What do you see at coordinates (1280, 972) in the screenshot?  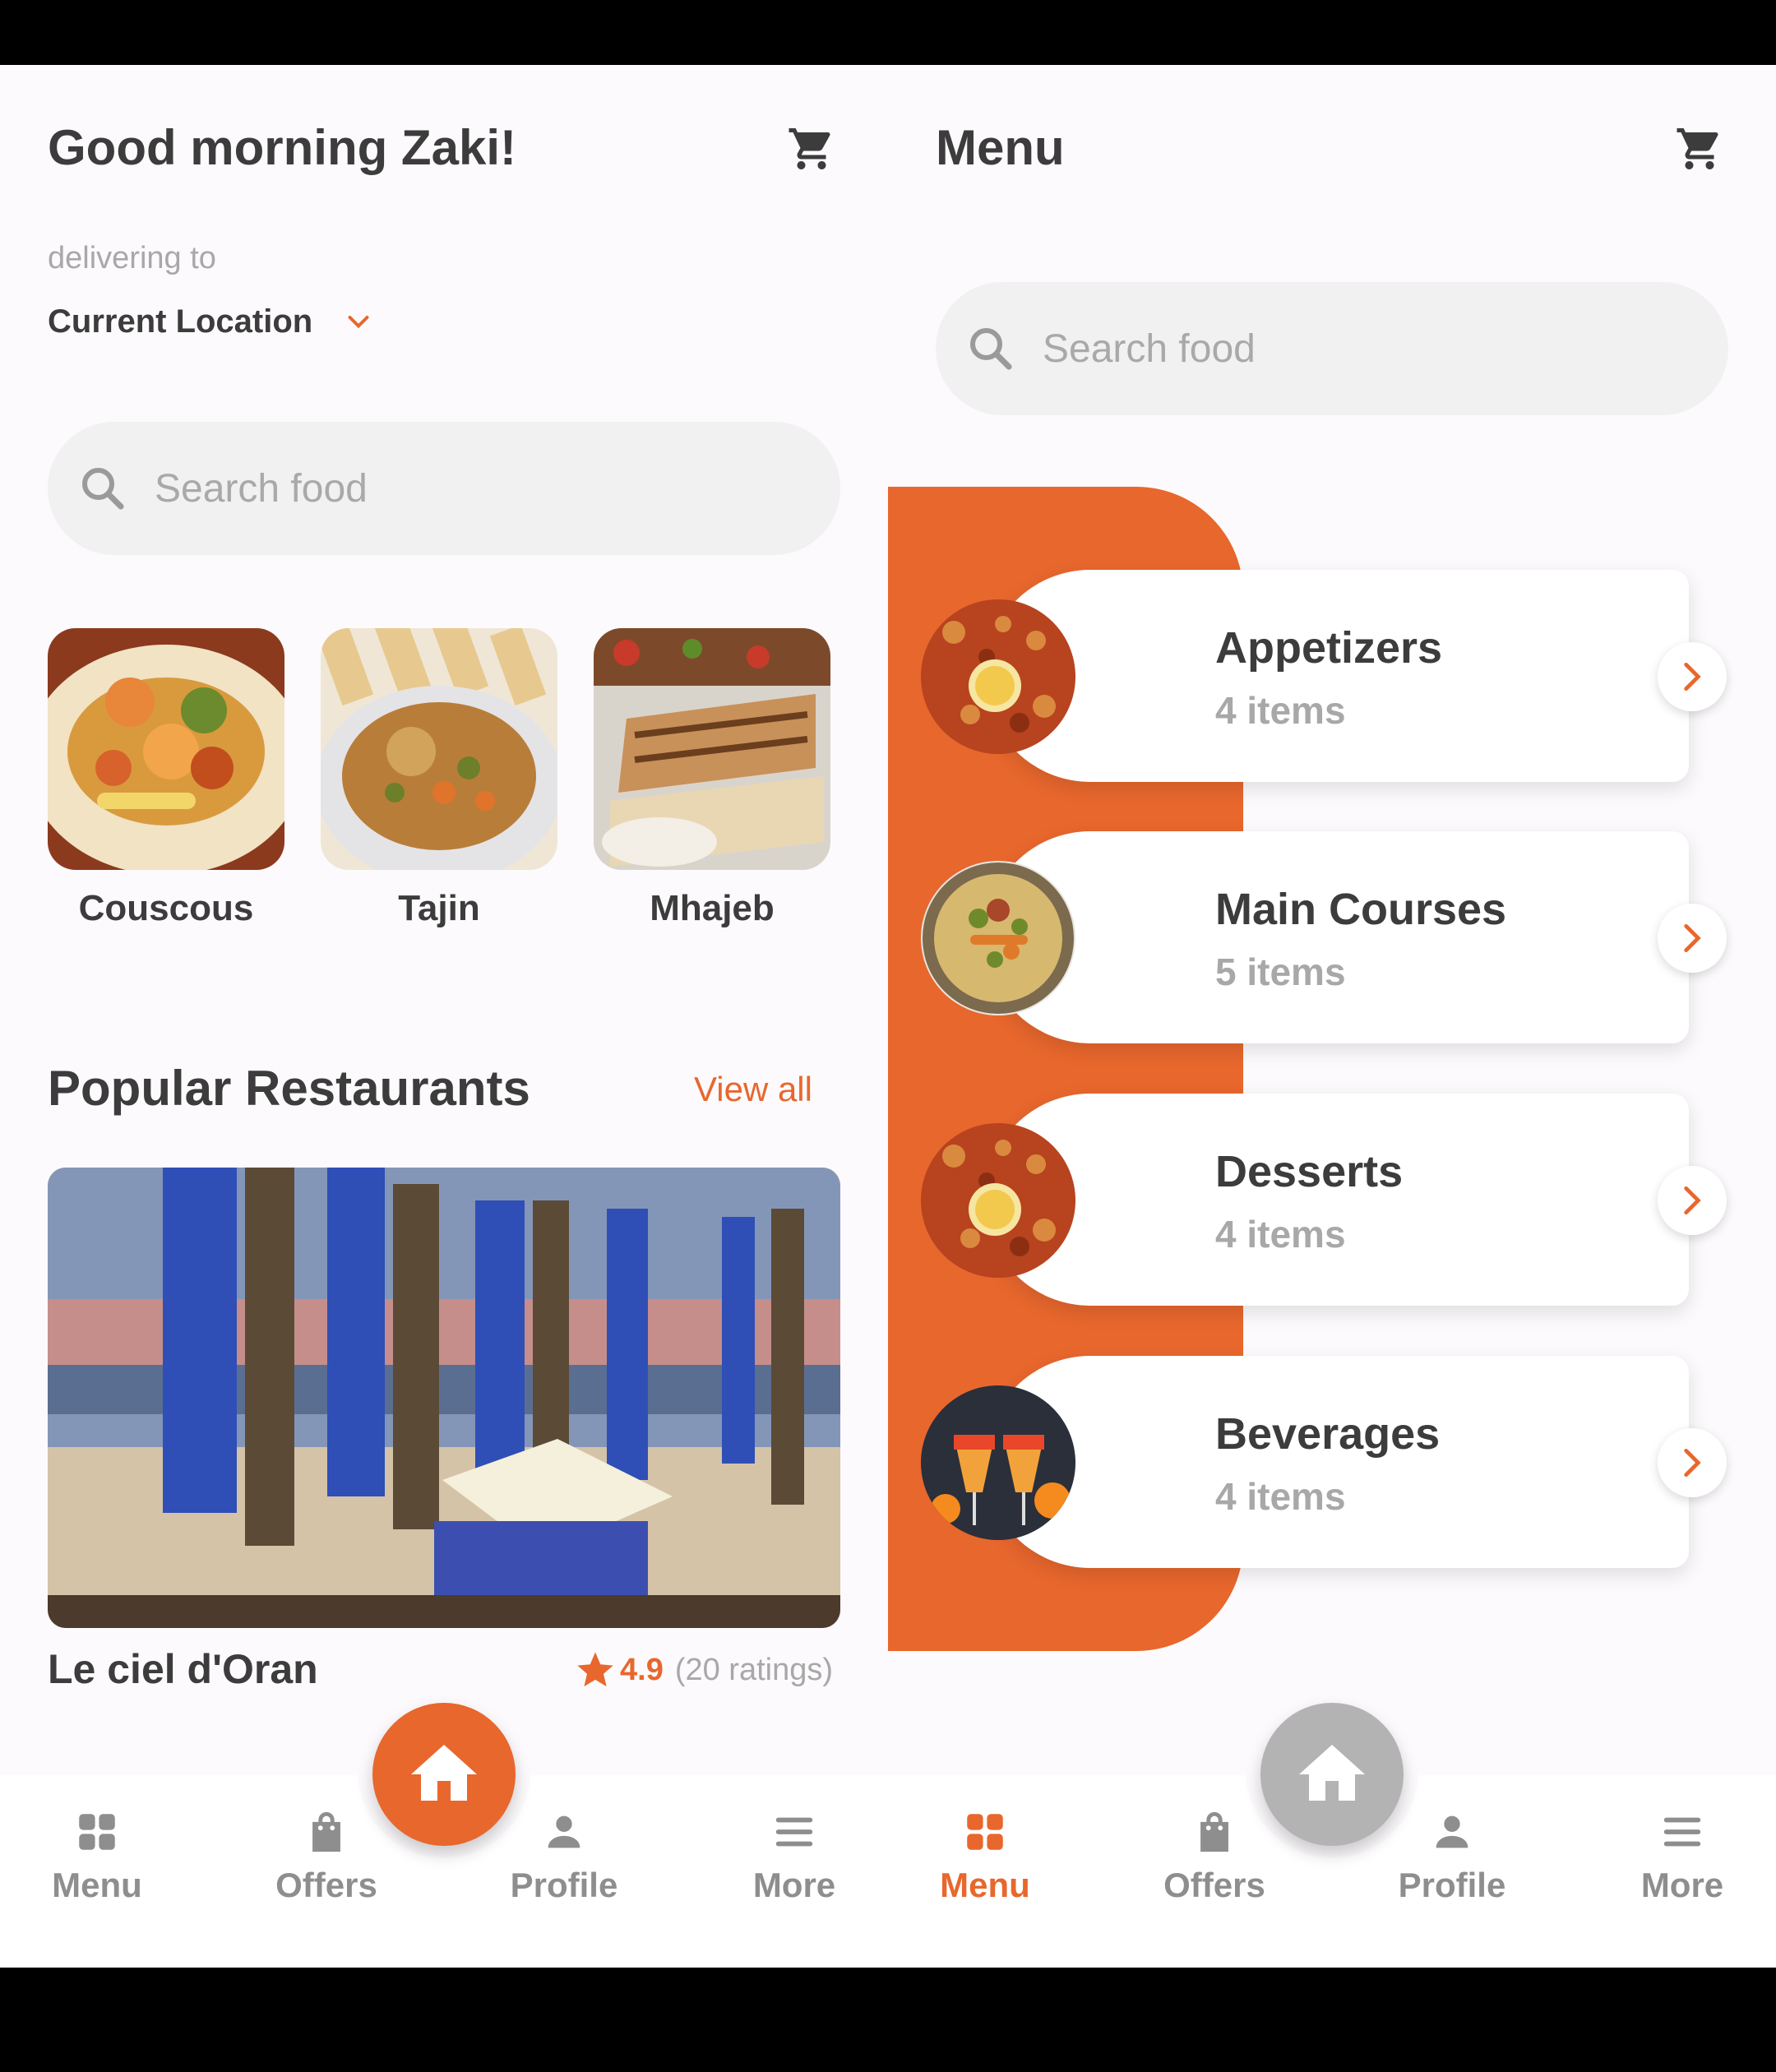 I see `menu-item-count: 5 items` at bounding box center [1280, 972].